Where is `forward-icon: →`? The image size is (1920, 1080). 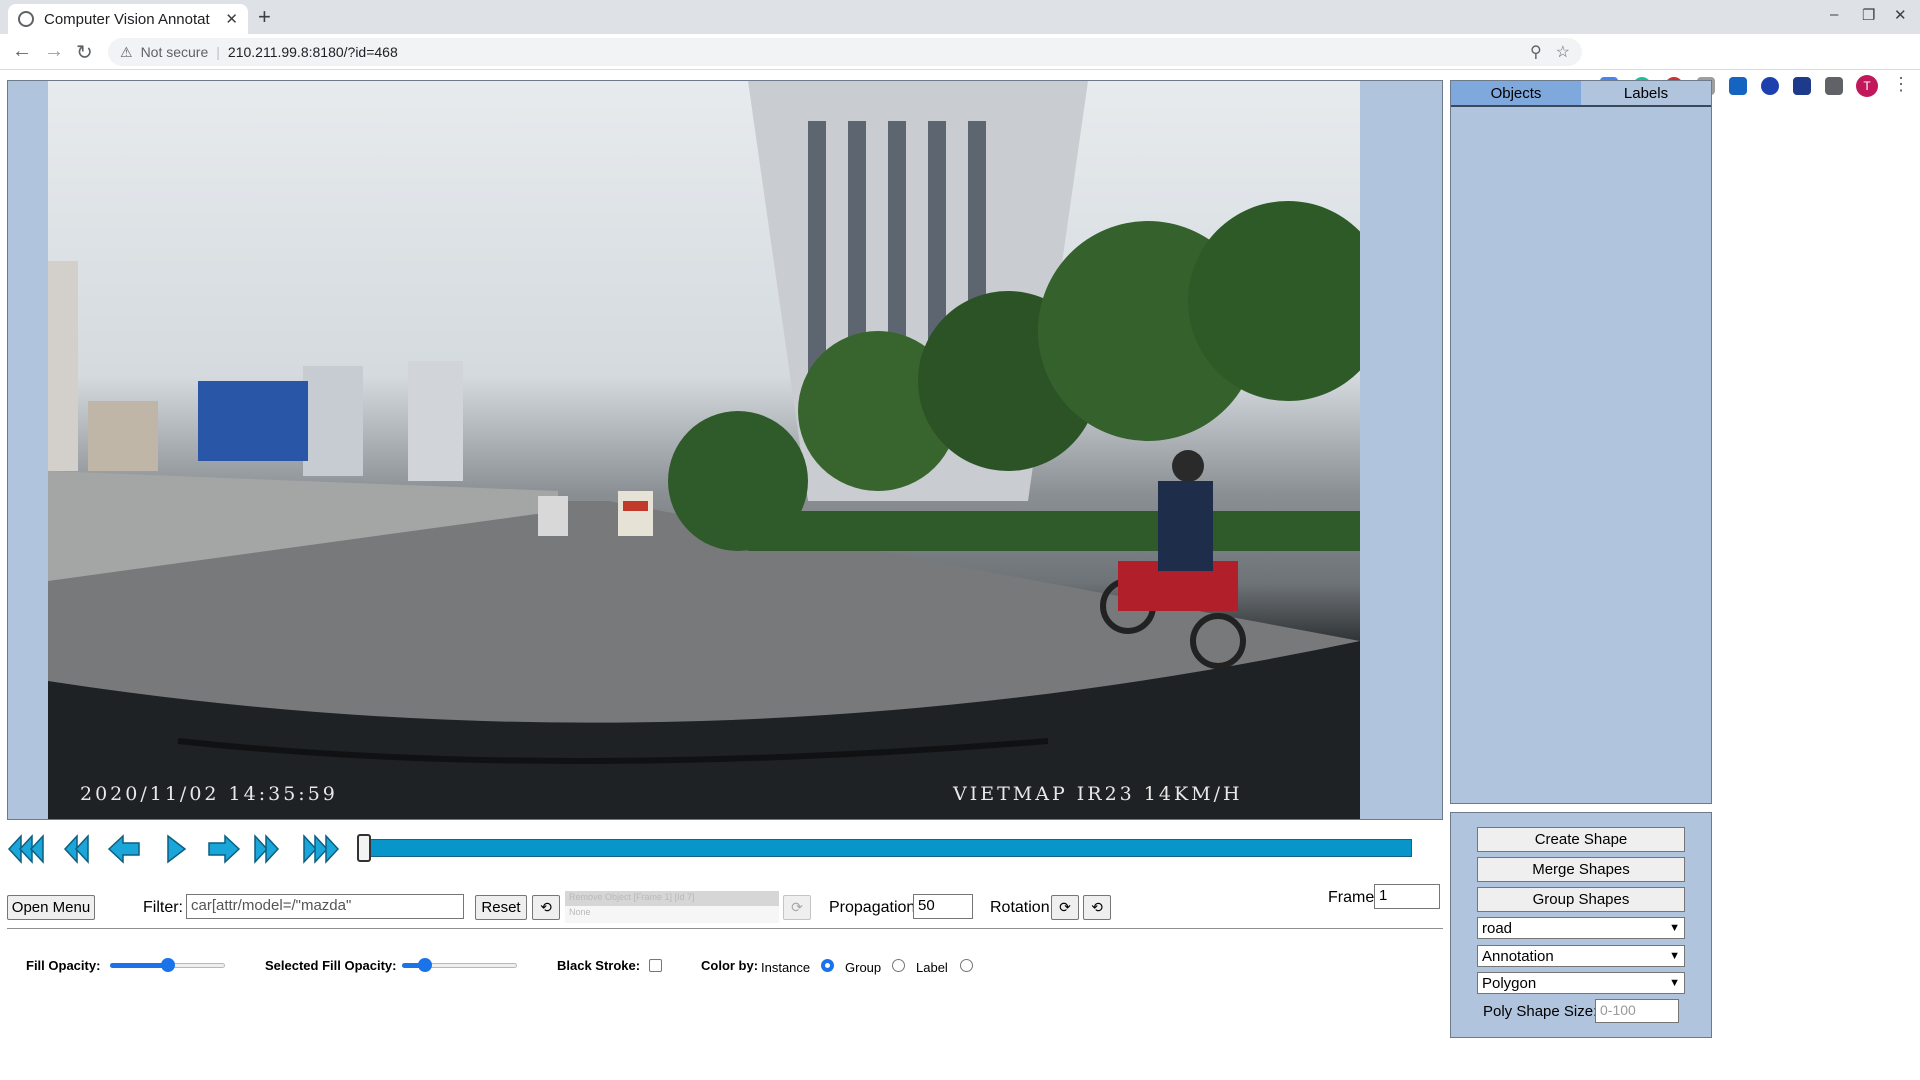
forward-icon: → is located at coordinates (54, 51).